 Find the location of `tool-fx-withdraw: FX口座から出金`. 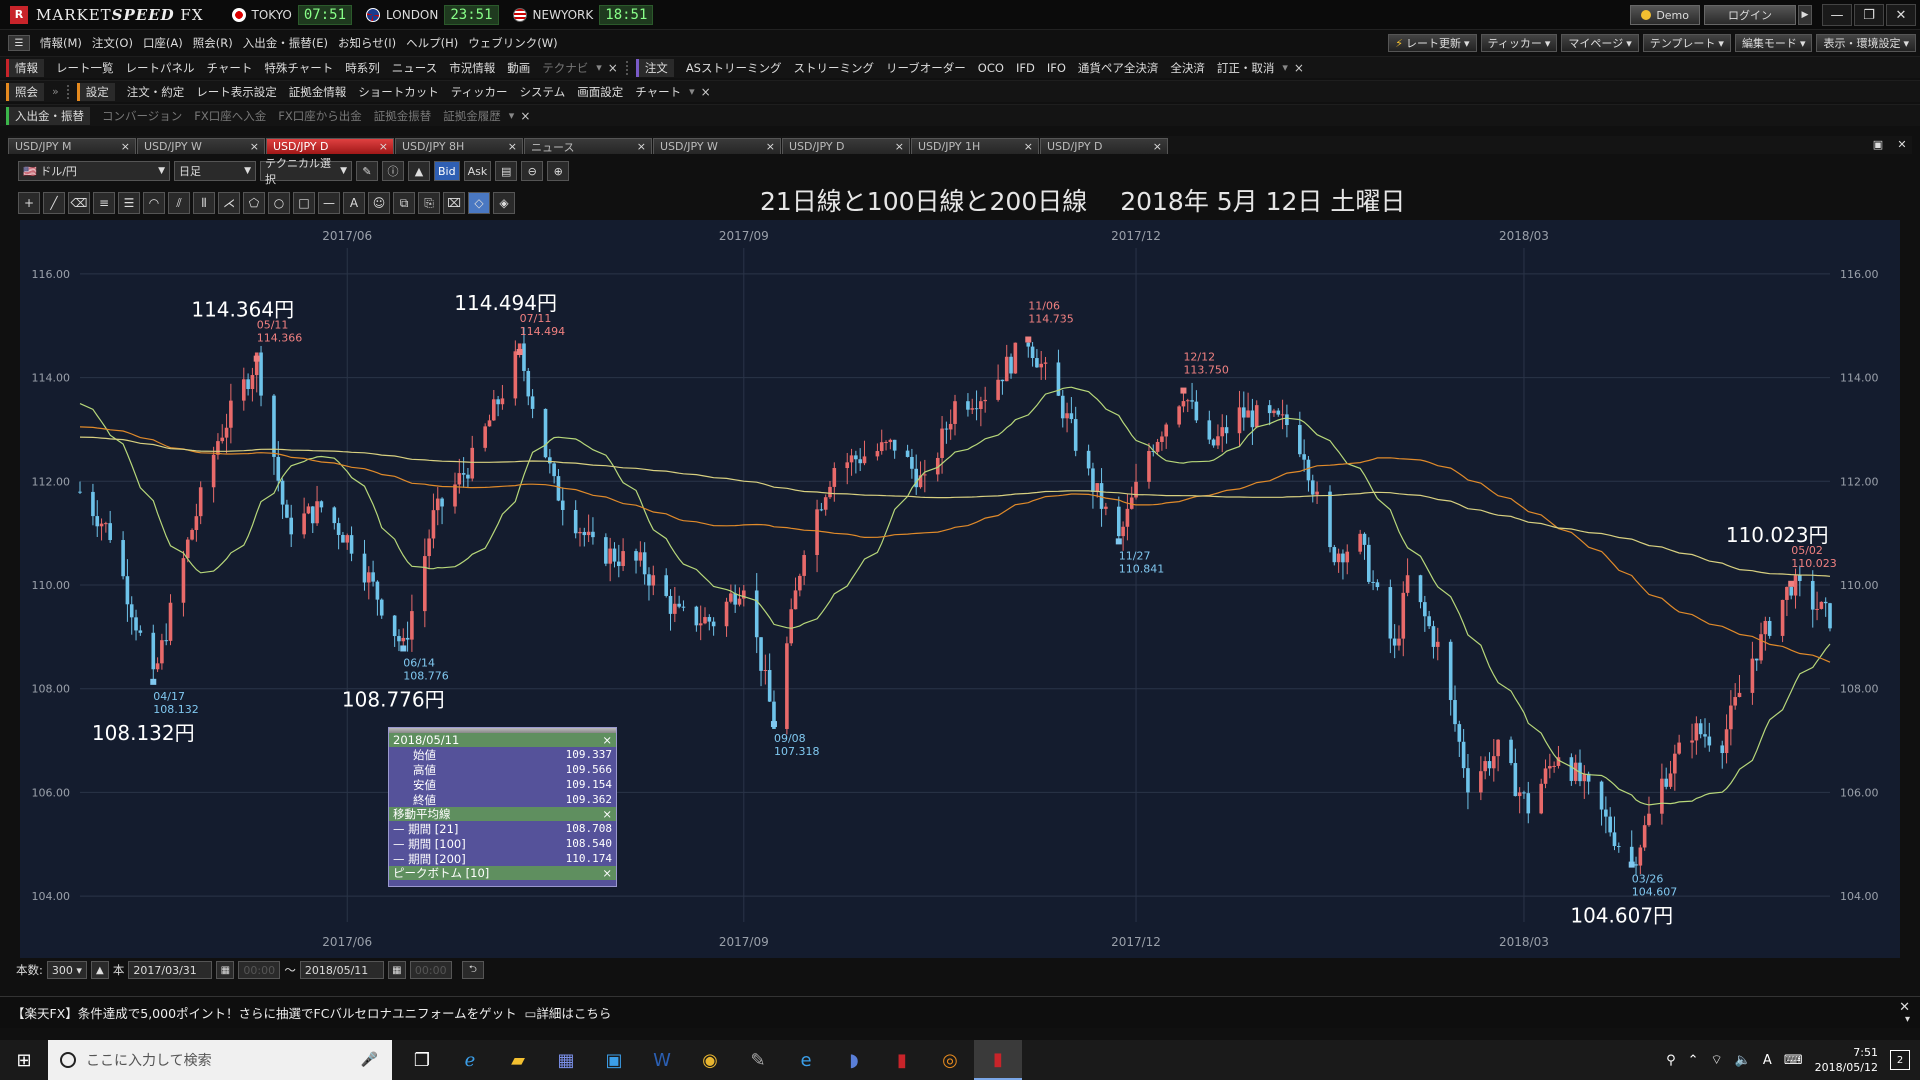

tool-fx-withdraw: FX口座から出金 is located at coordinates (320, 116).